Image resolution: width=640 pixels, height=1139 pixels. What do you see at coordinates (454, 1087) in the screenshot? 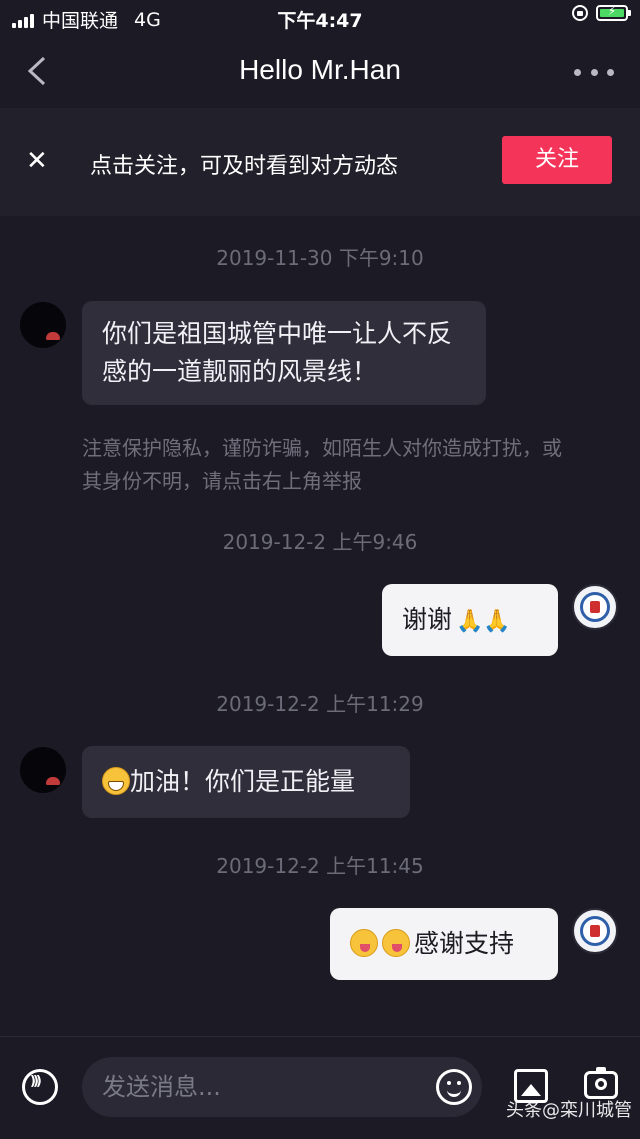
I see `emoji-icon` at bounding box center [454, 1087].